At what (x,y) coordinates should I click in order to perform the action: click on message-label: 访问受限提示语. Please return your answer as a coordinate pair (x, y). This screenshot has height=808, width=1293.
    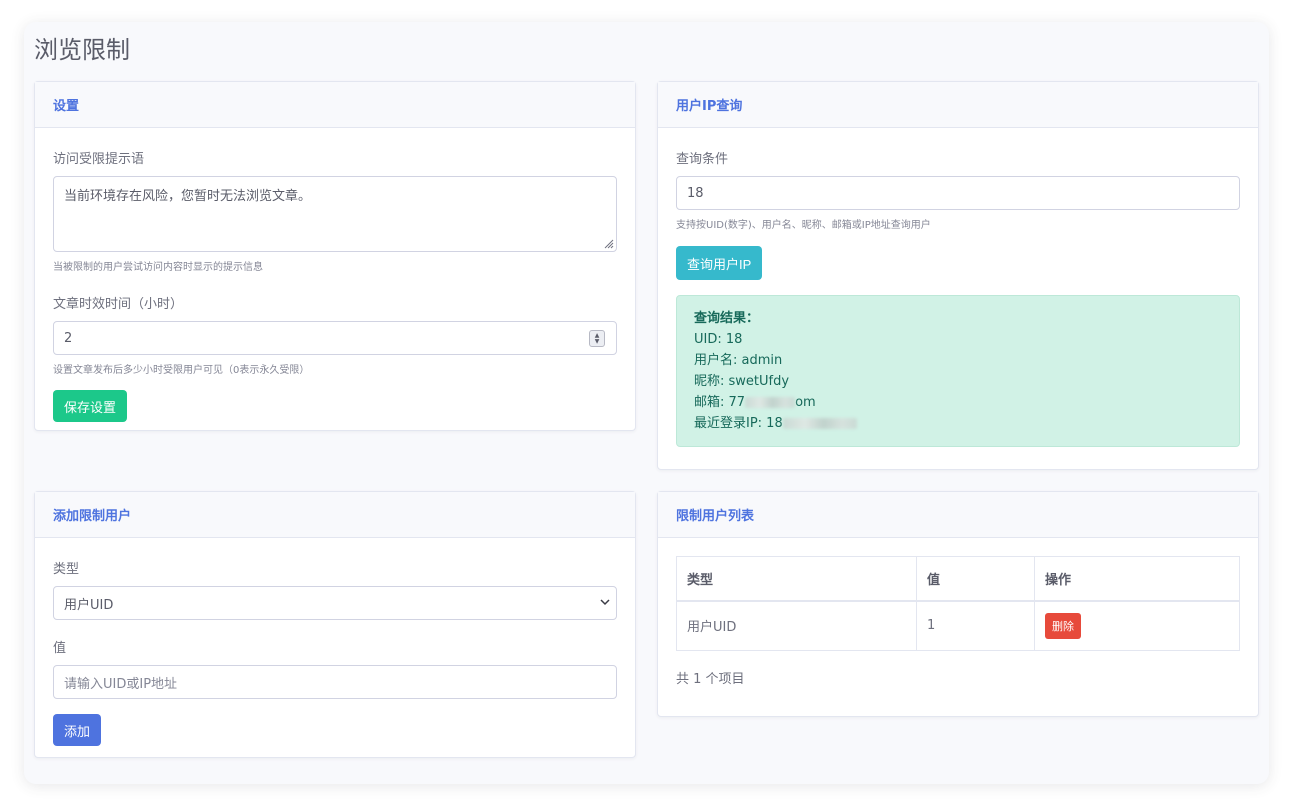
    Looking at the image, I should click on (99, 159).